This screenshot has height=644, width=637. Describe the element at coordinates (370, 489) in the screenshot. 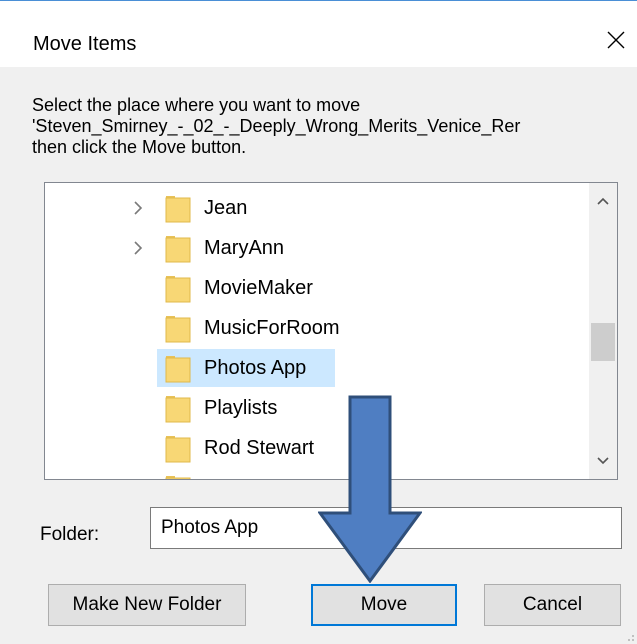

I see `down-arrow-icon` at that location.